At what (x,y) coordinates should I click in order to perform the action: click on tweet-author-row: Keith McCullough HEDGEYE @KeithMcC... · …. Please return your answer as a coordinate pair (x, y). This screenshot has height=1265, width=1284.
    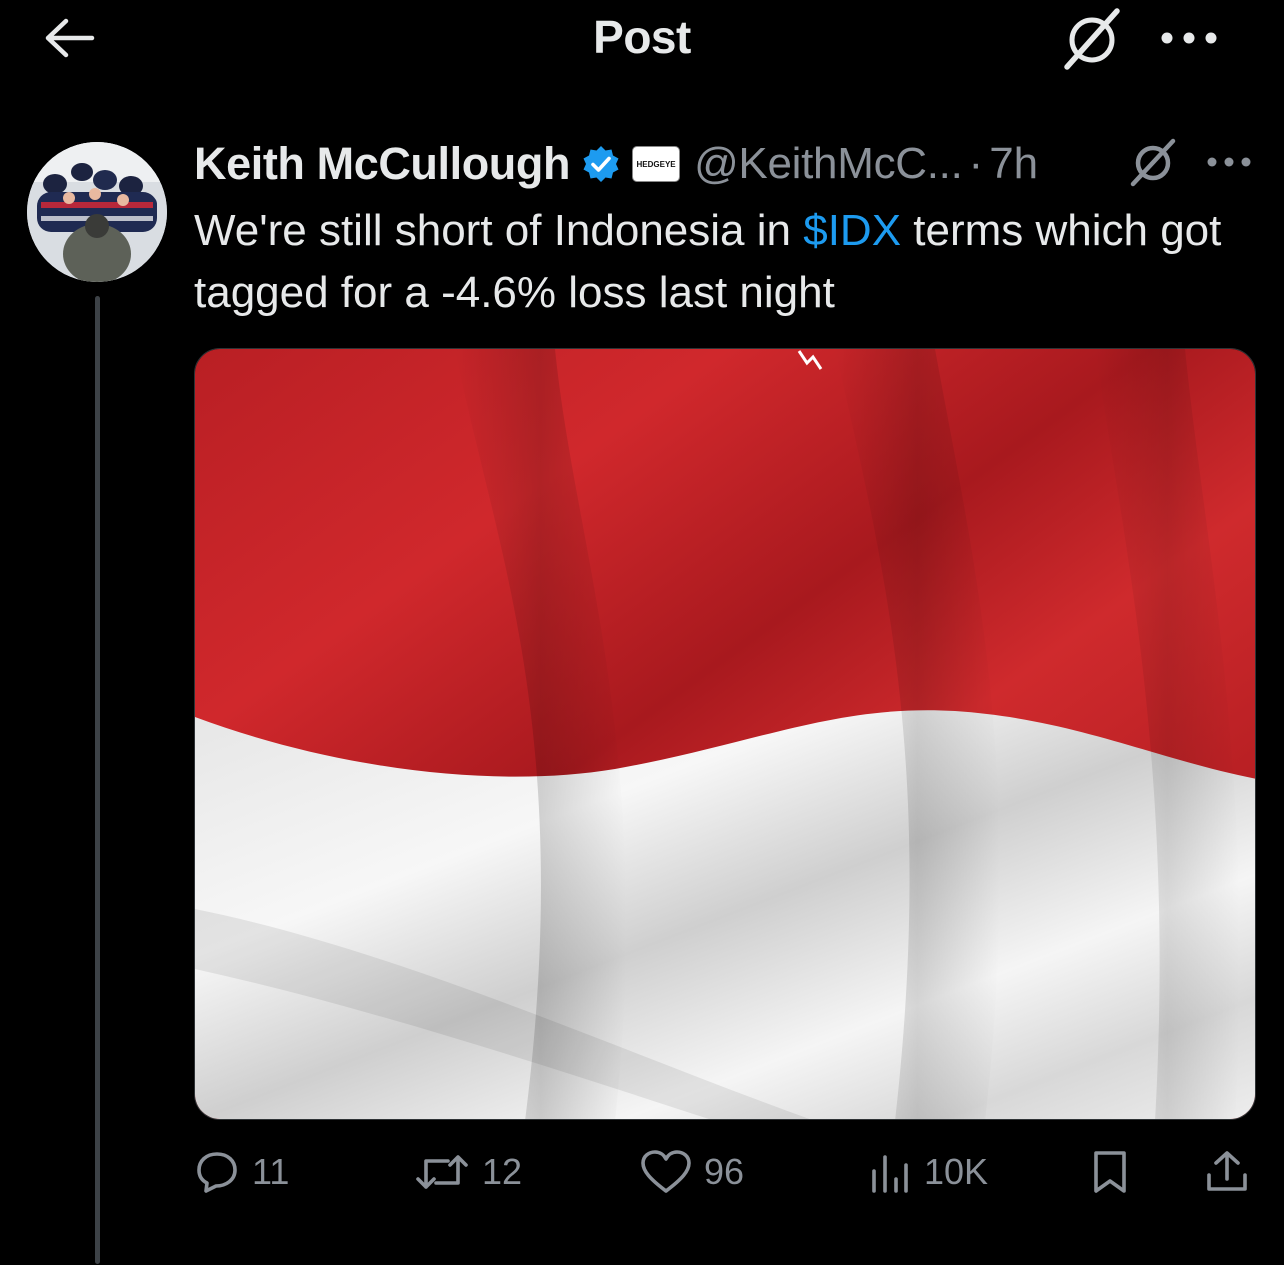
    Looking at the image, I should click on (616, 164).